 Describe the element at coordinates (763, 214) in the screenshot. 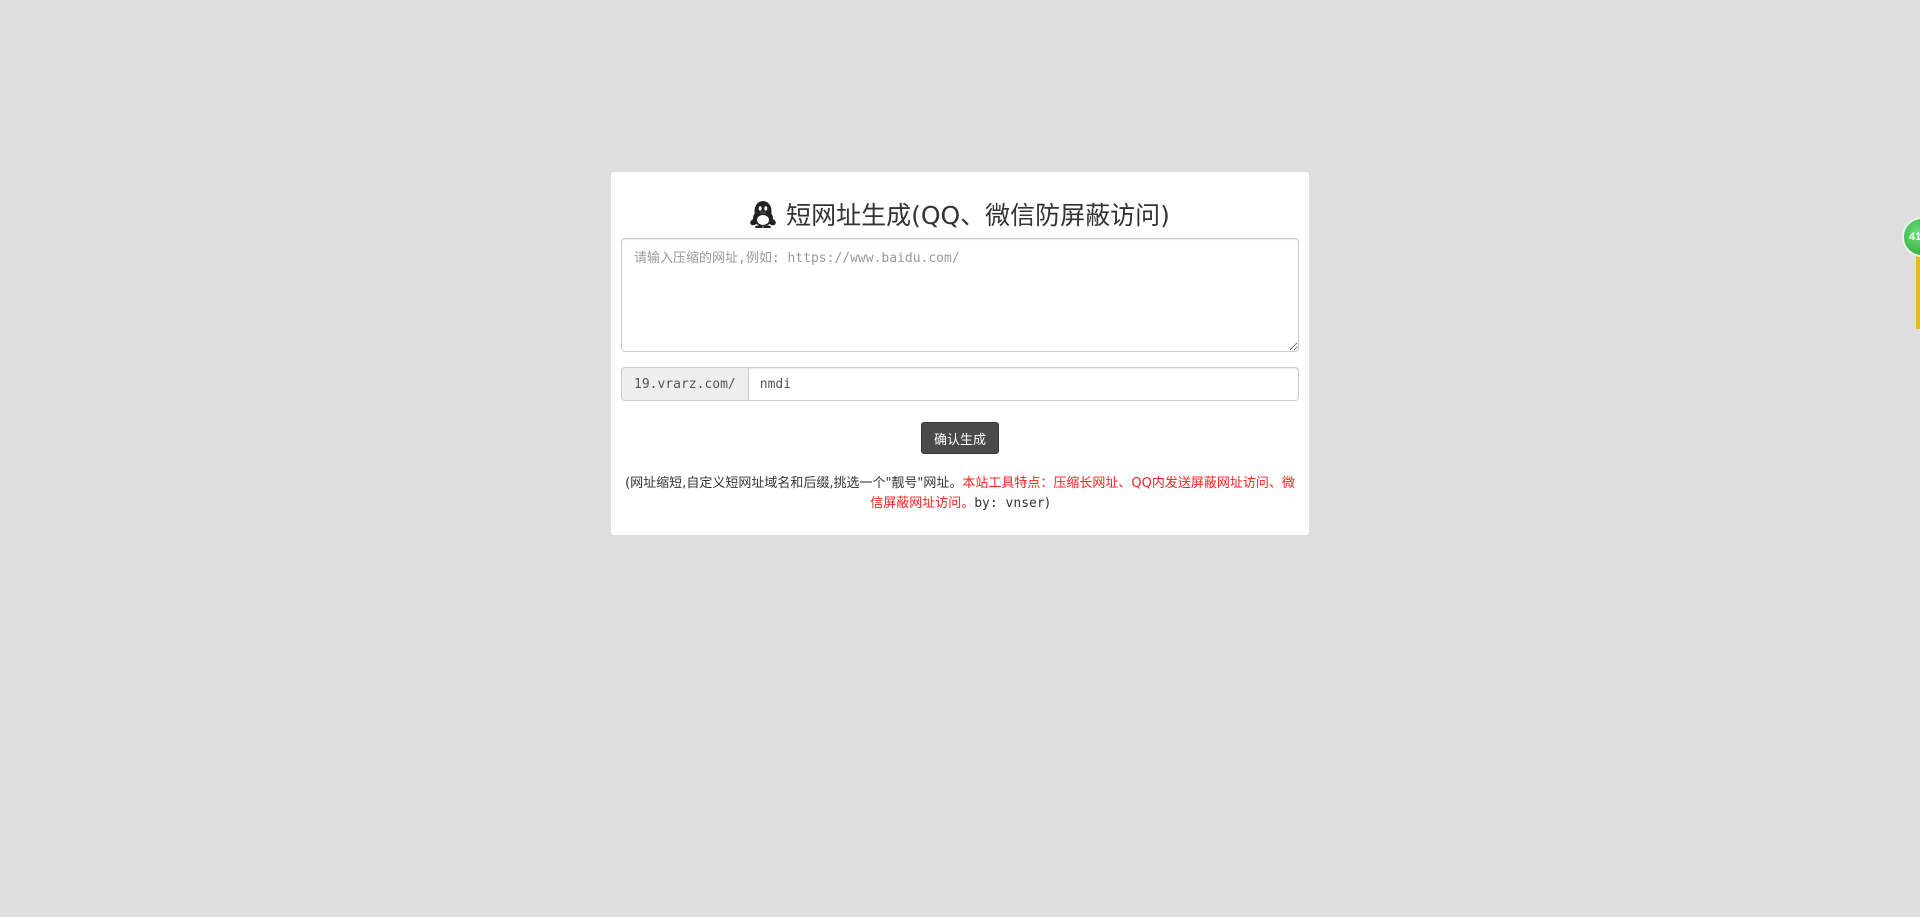

I see `qq-penguin-icon` at that location.